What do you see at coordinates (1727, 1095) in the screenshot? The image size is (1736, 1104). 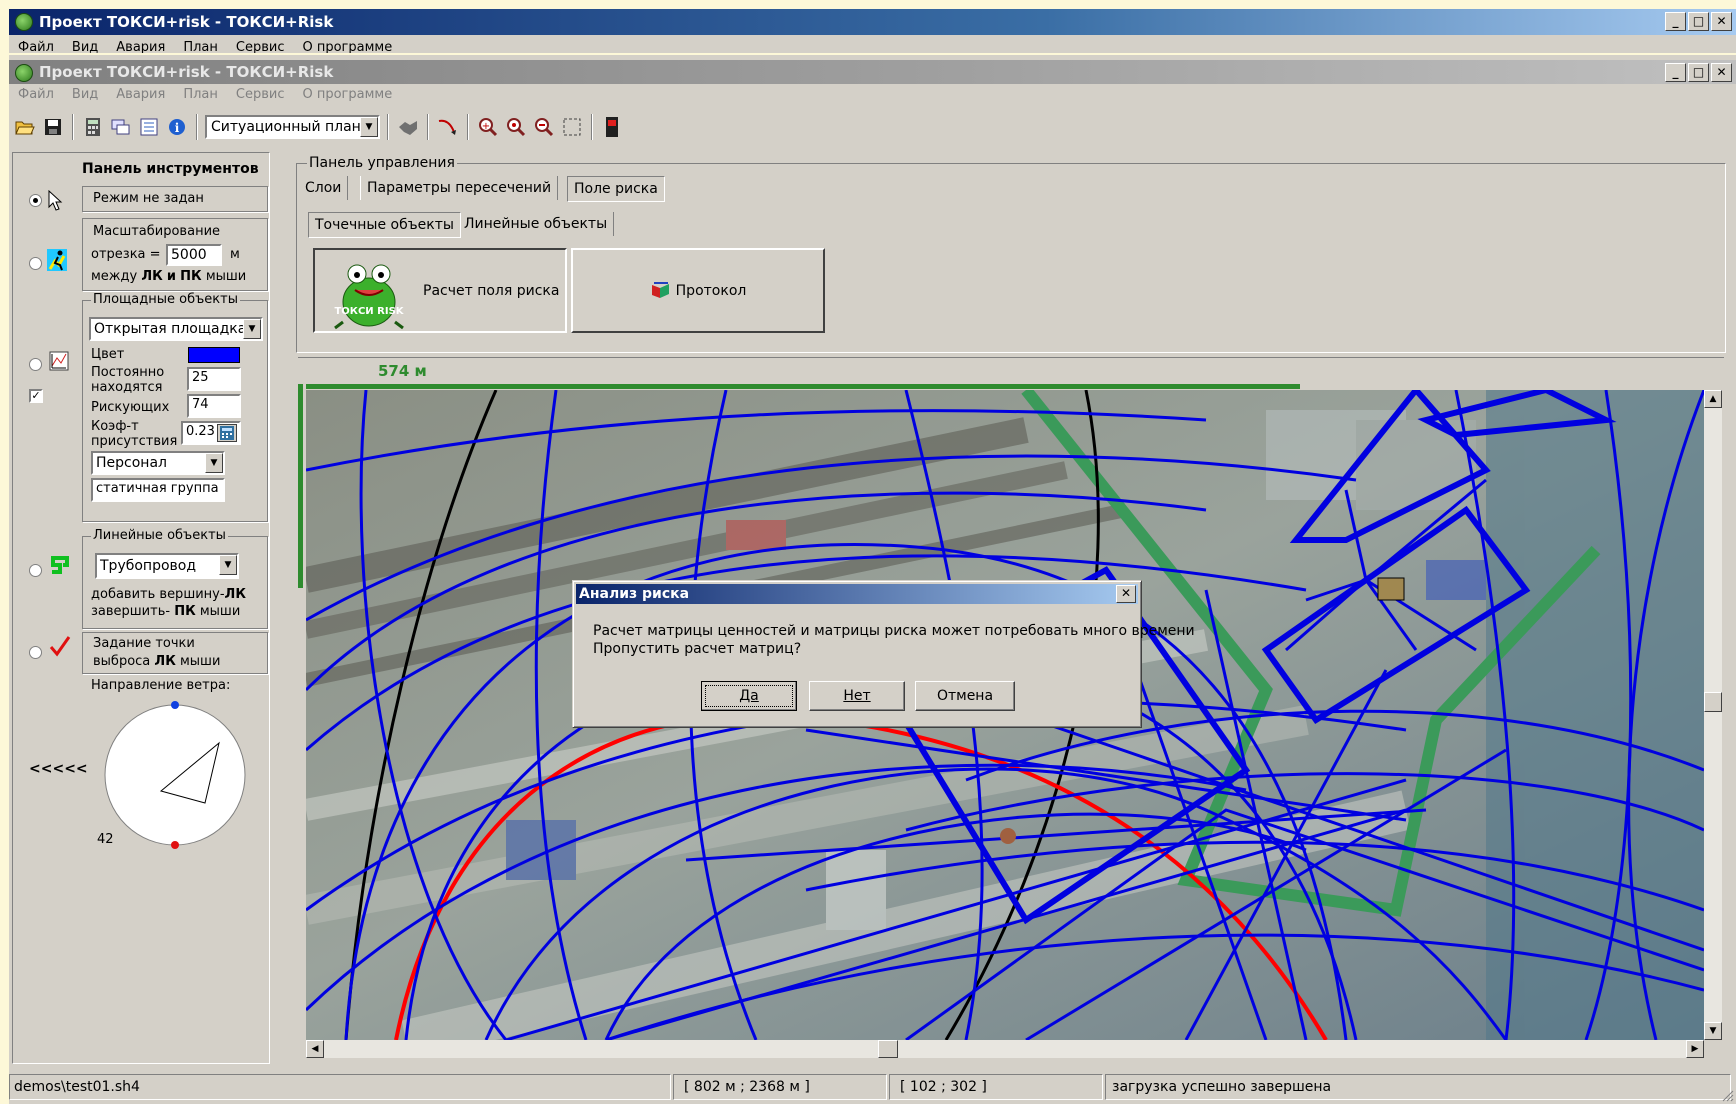 I see `resize-grip-icon` at bounding box center [1727, 1095].